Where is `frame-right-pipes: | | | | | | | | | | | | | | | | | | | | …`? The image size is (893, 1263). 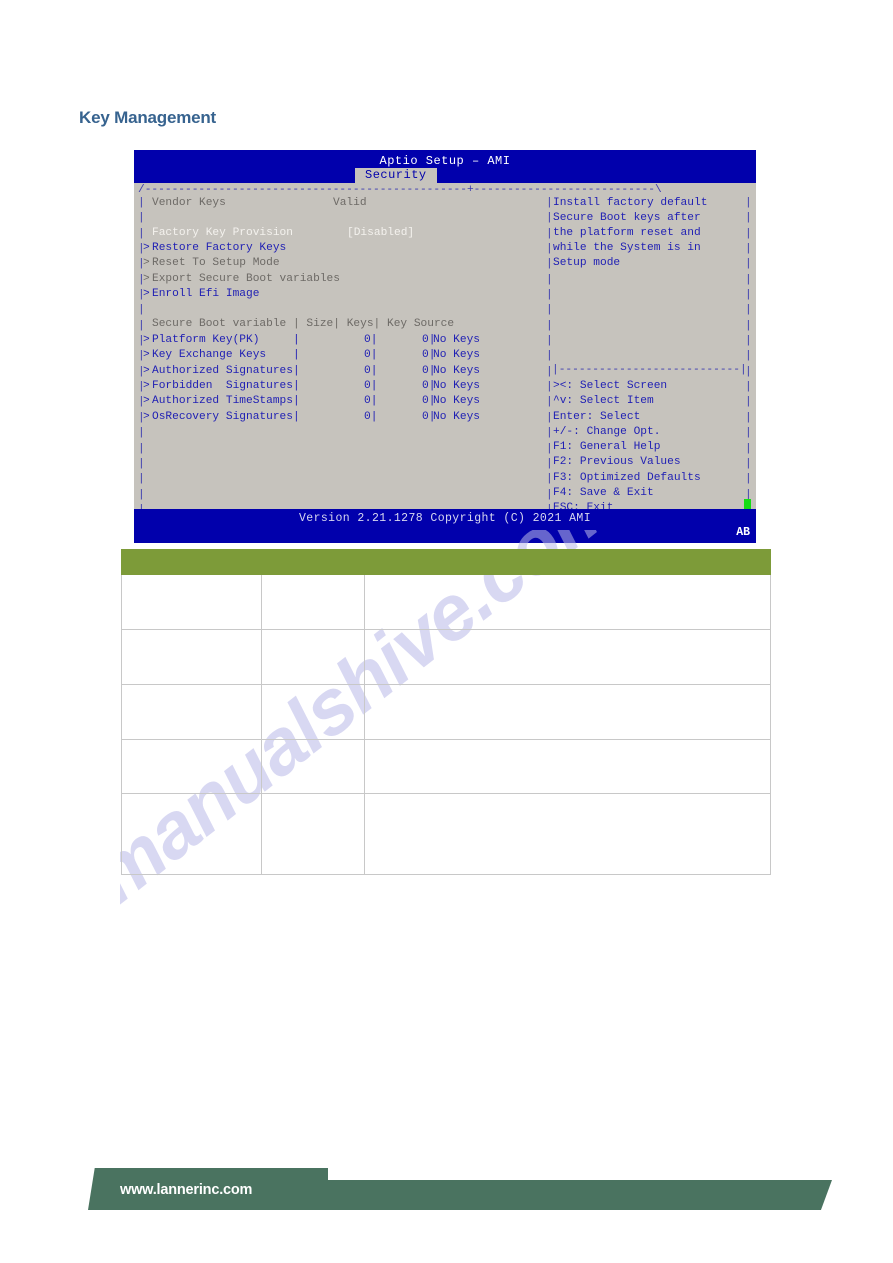
frame-right-pipes: | | | | | | | | | | | | | | | | | | | | … is located at coordinates (748, 356).